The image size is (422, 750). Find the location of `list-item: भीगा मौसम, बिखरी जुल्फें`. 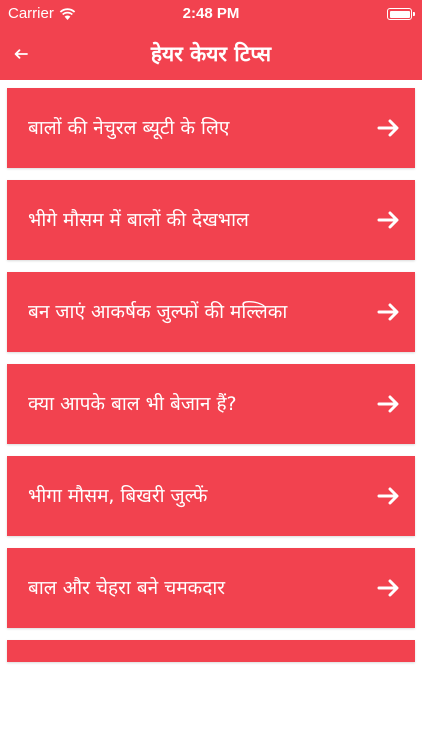

list-item: भीगा मौसम, बिखरी जुल्फें is located at coordinates (211, 496).